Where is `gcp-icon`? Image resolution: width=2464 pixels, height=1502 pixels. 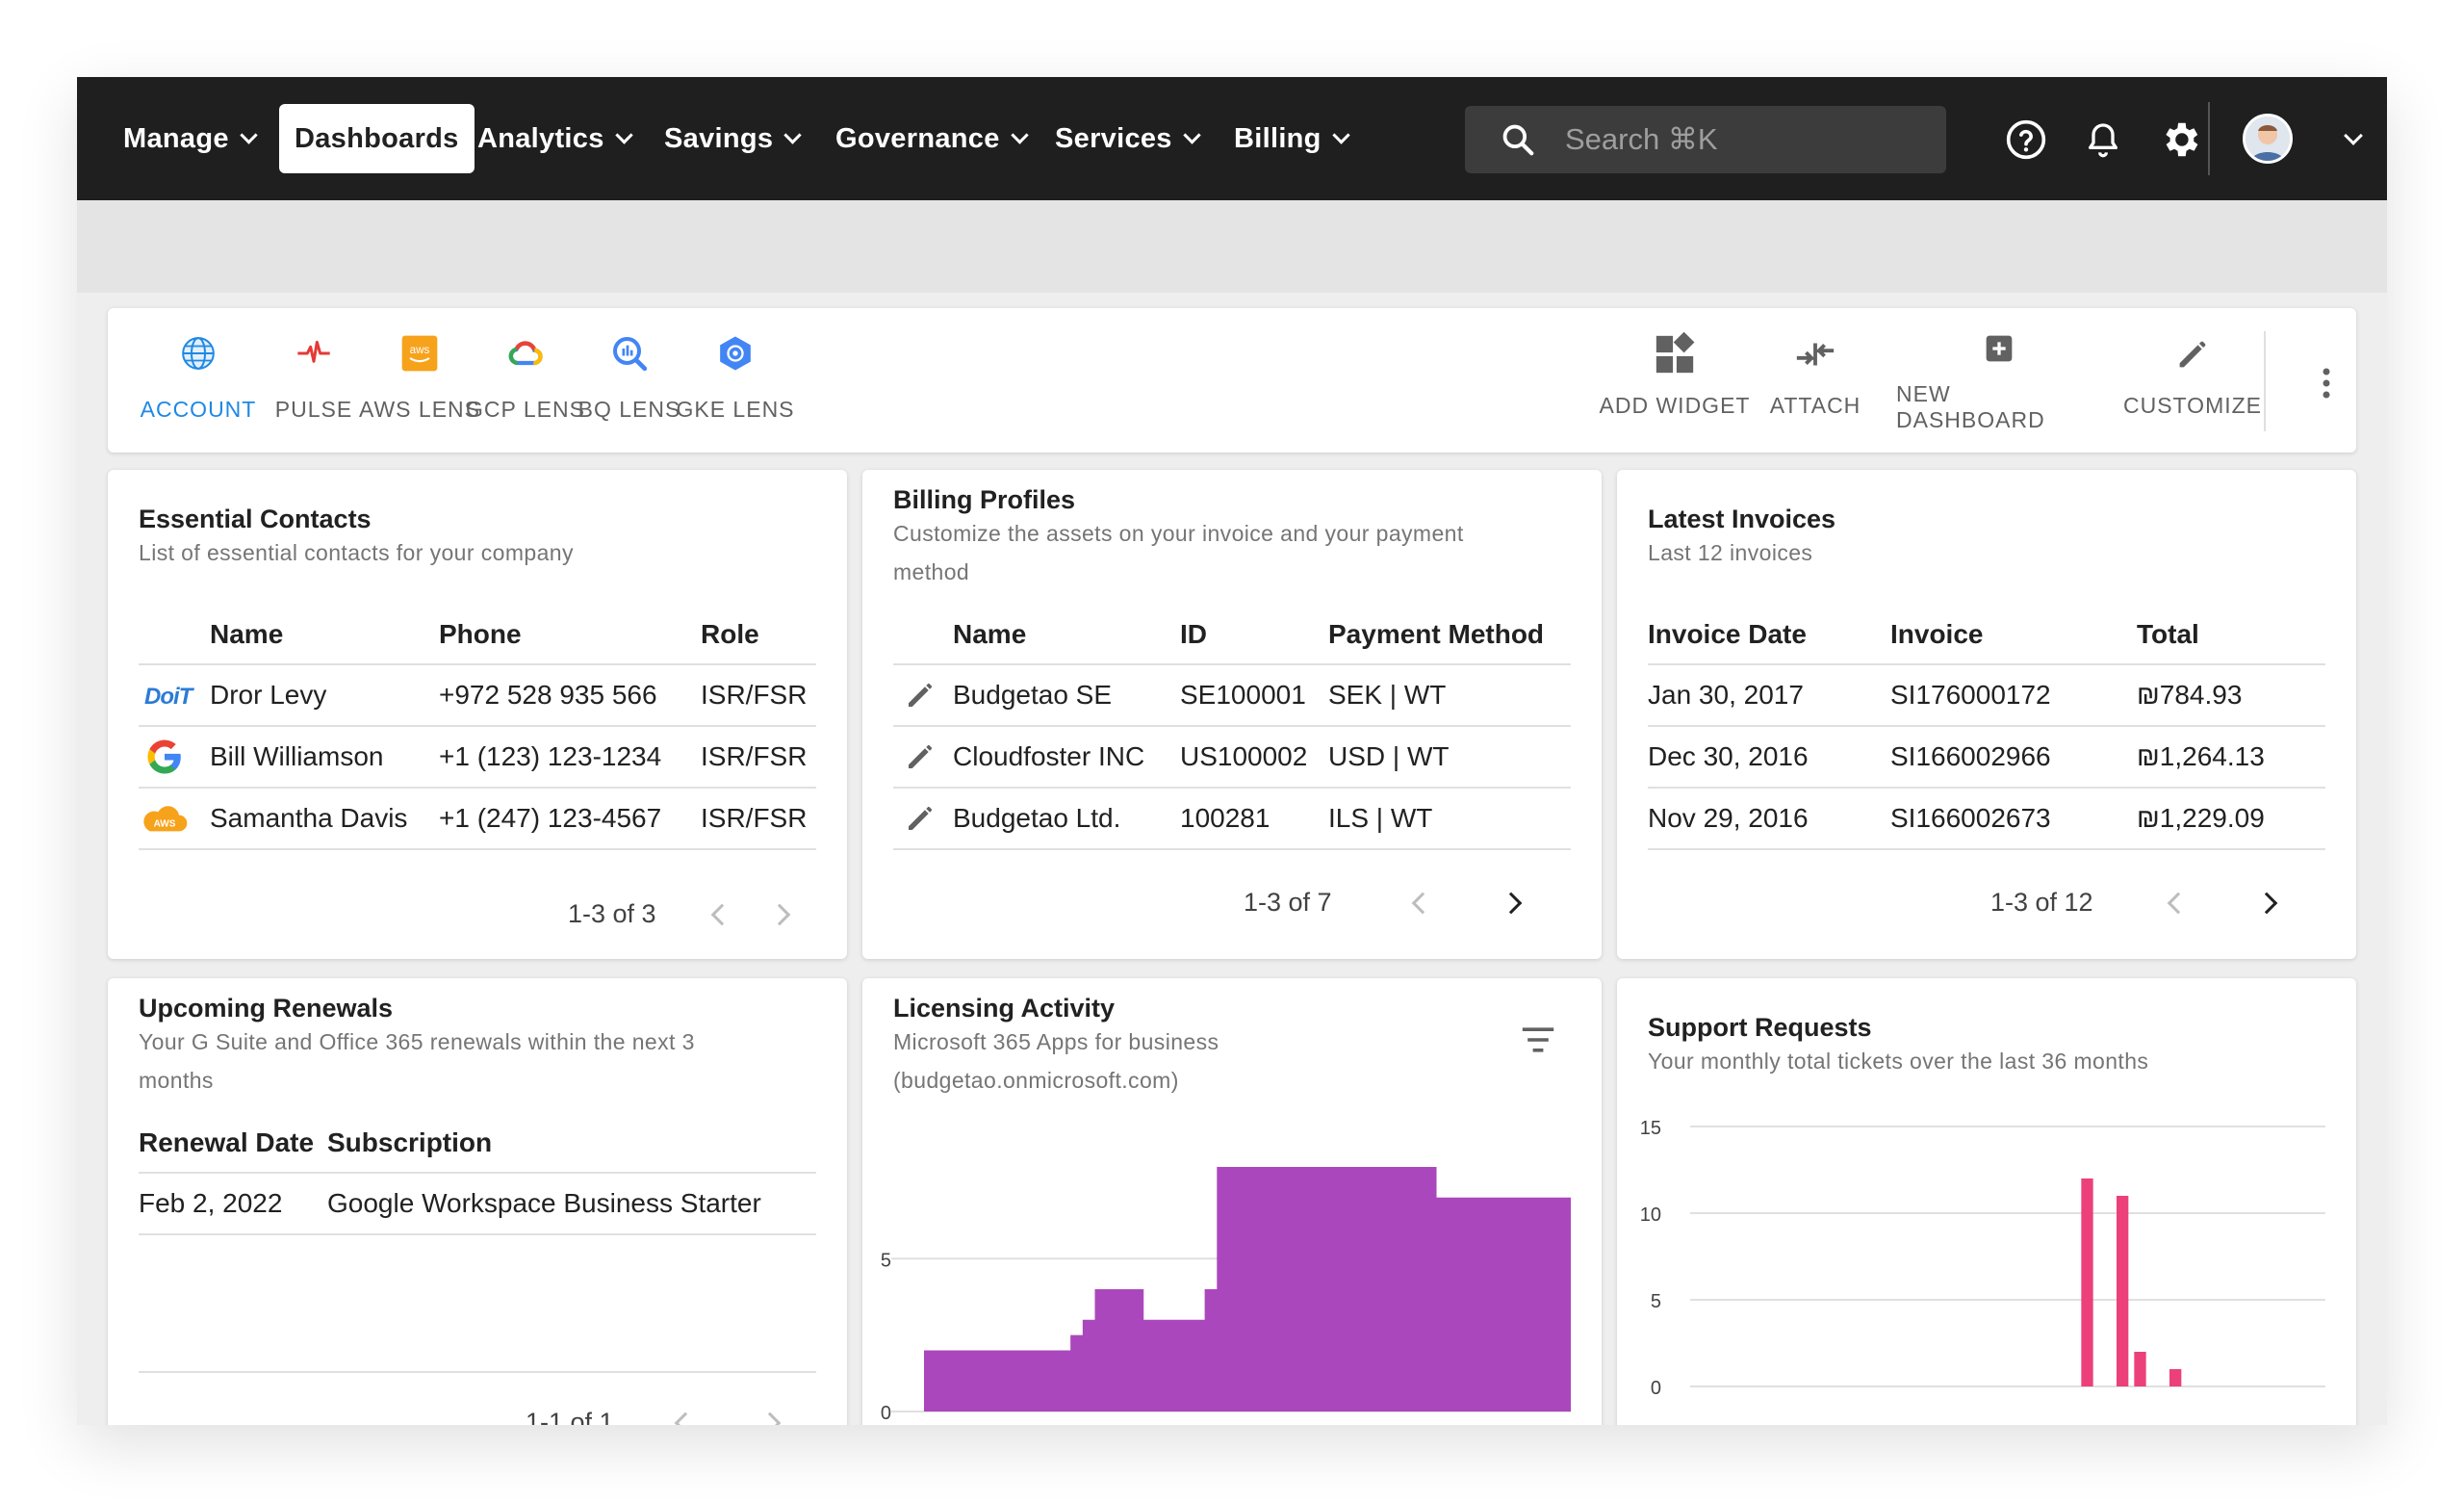 gcp-icon is located at coordinates (525, 353).